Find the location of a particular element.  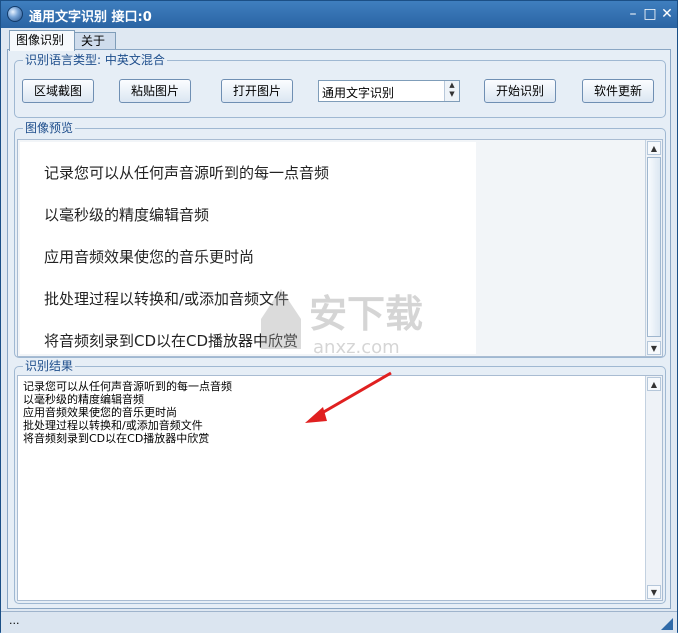

minimize-button: – is located at coordinates (633, 14).